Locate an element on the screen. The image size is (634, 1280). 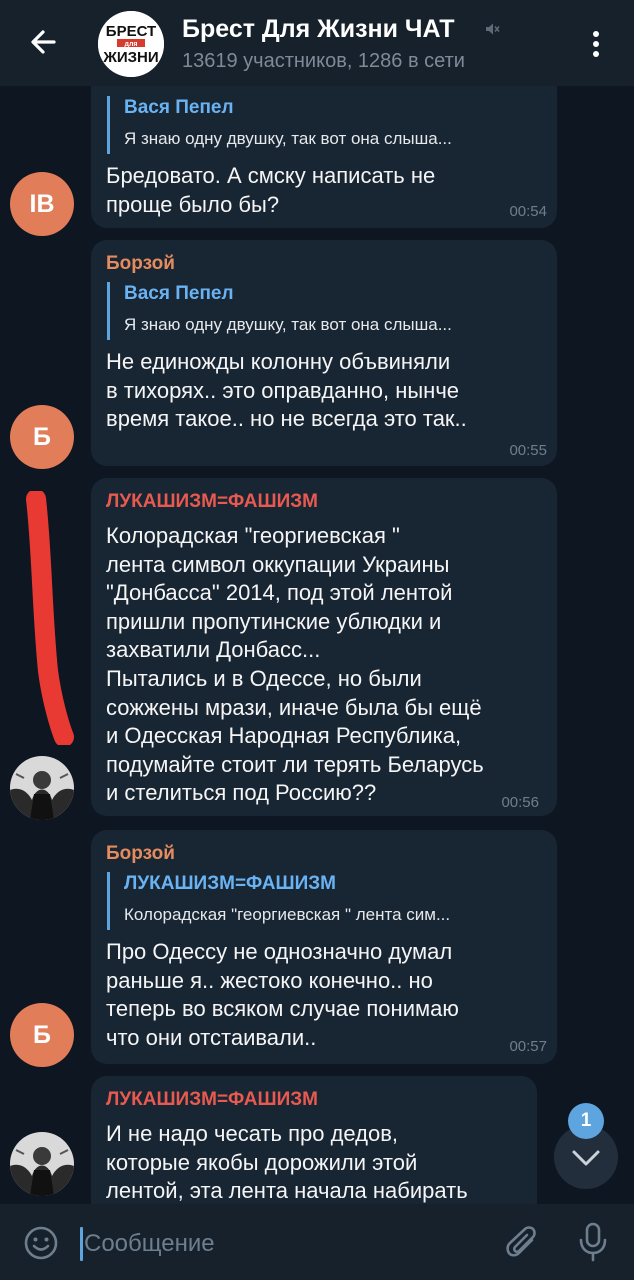
paperclip-icon is located at coordinates (523, 1244).